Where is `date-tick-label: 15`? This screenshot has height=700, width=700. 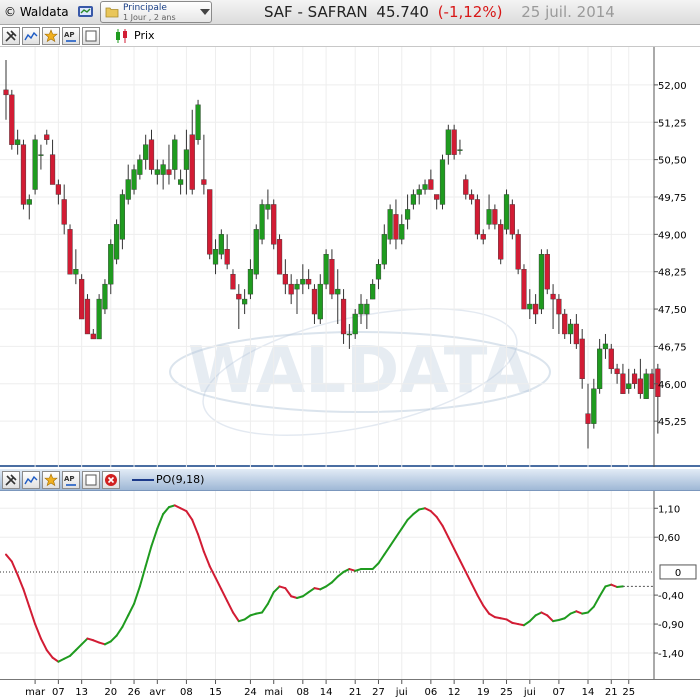
date-tick-label: 15 is located at coordinates (215, 692).